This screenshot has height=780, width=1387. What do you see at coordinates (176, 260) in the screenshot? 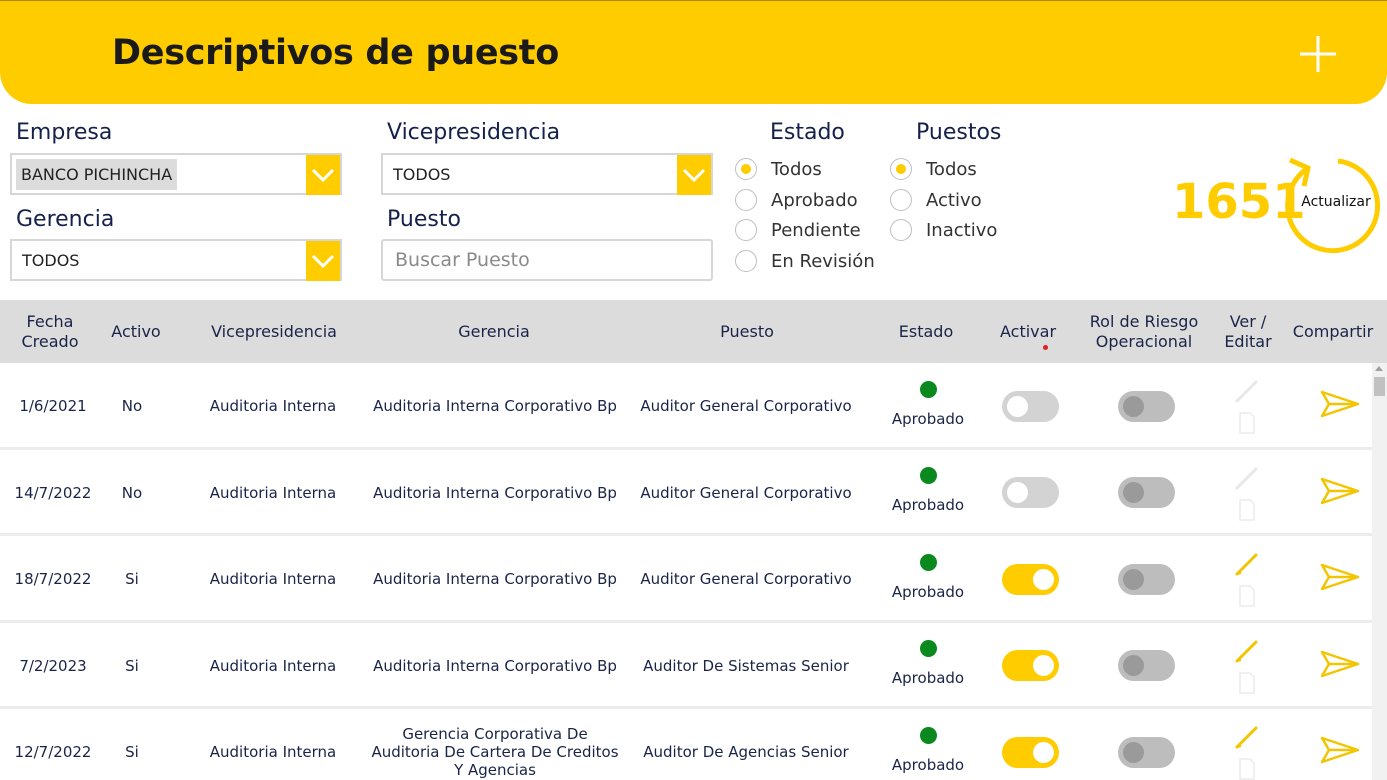
I see `gerencia-select: TODOS` at bounding box center [176, 260].